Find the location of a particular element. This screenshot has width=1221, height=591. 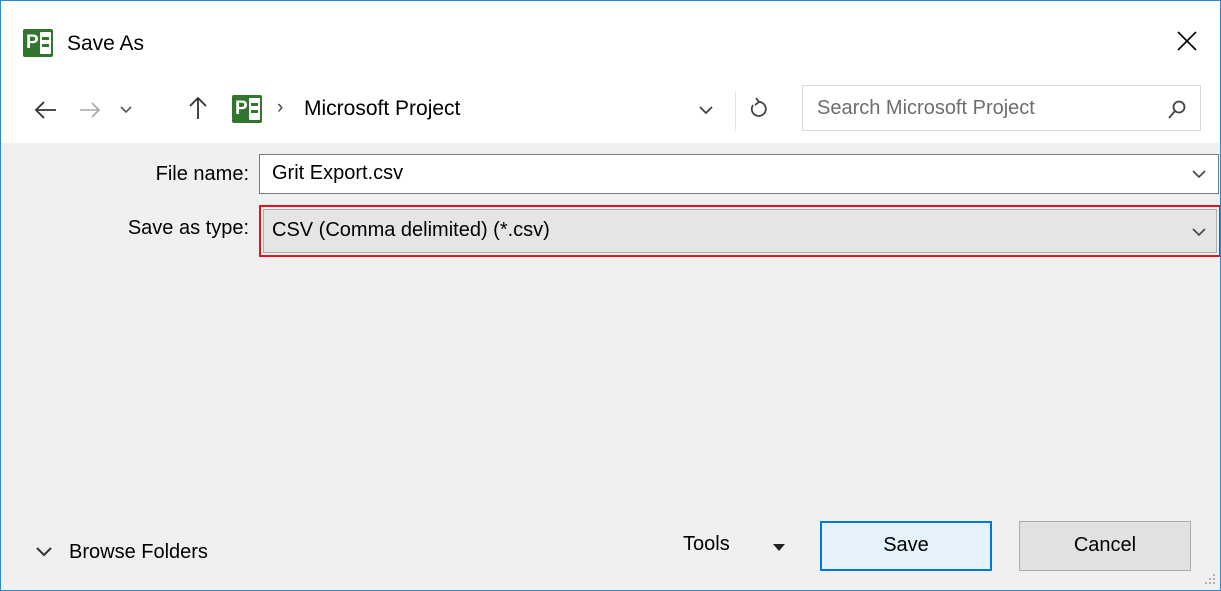

arrow-left-icon is located at coordinates (45, 110).